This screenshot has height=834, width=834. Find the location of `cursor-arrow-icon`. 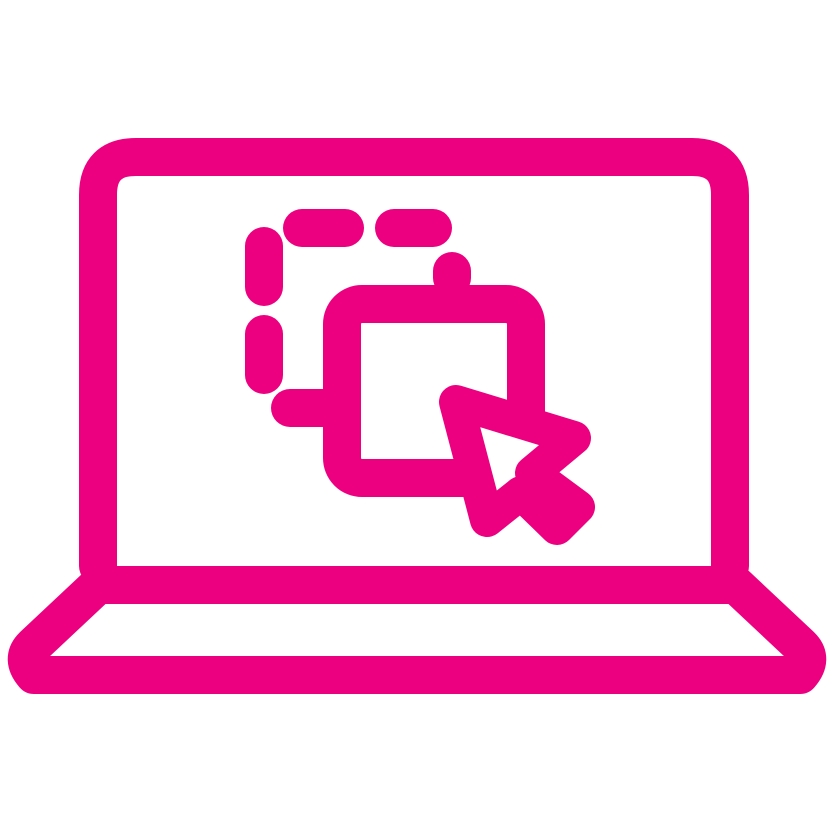

cursor-arrow-icon is located at coordinates (517, 465).